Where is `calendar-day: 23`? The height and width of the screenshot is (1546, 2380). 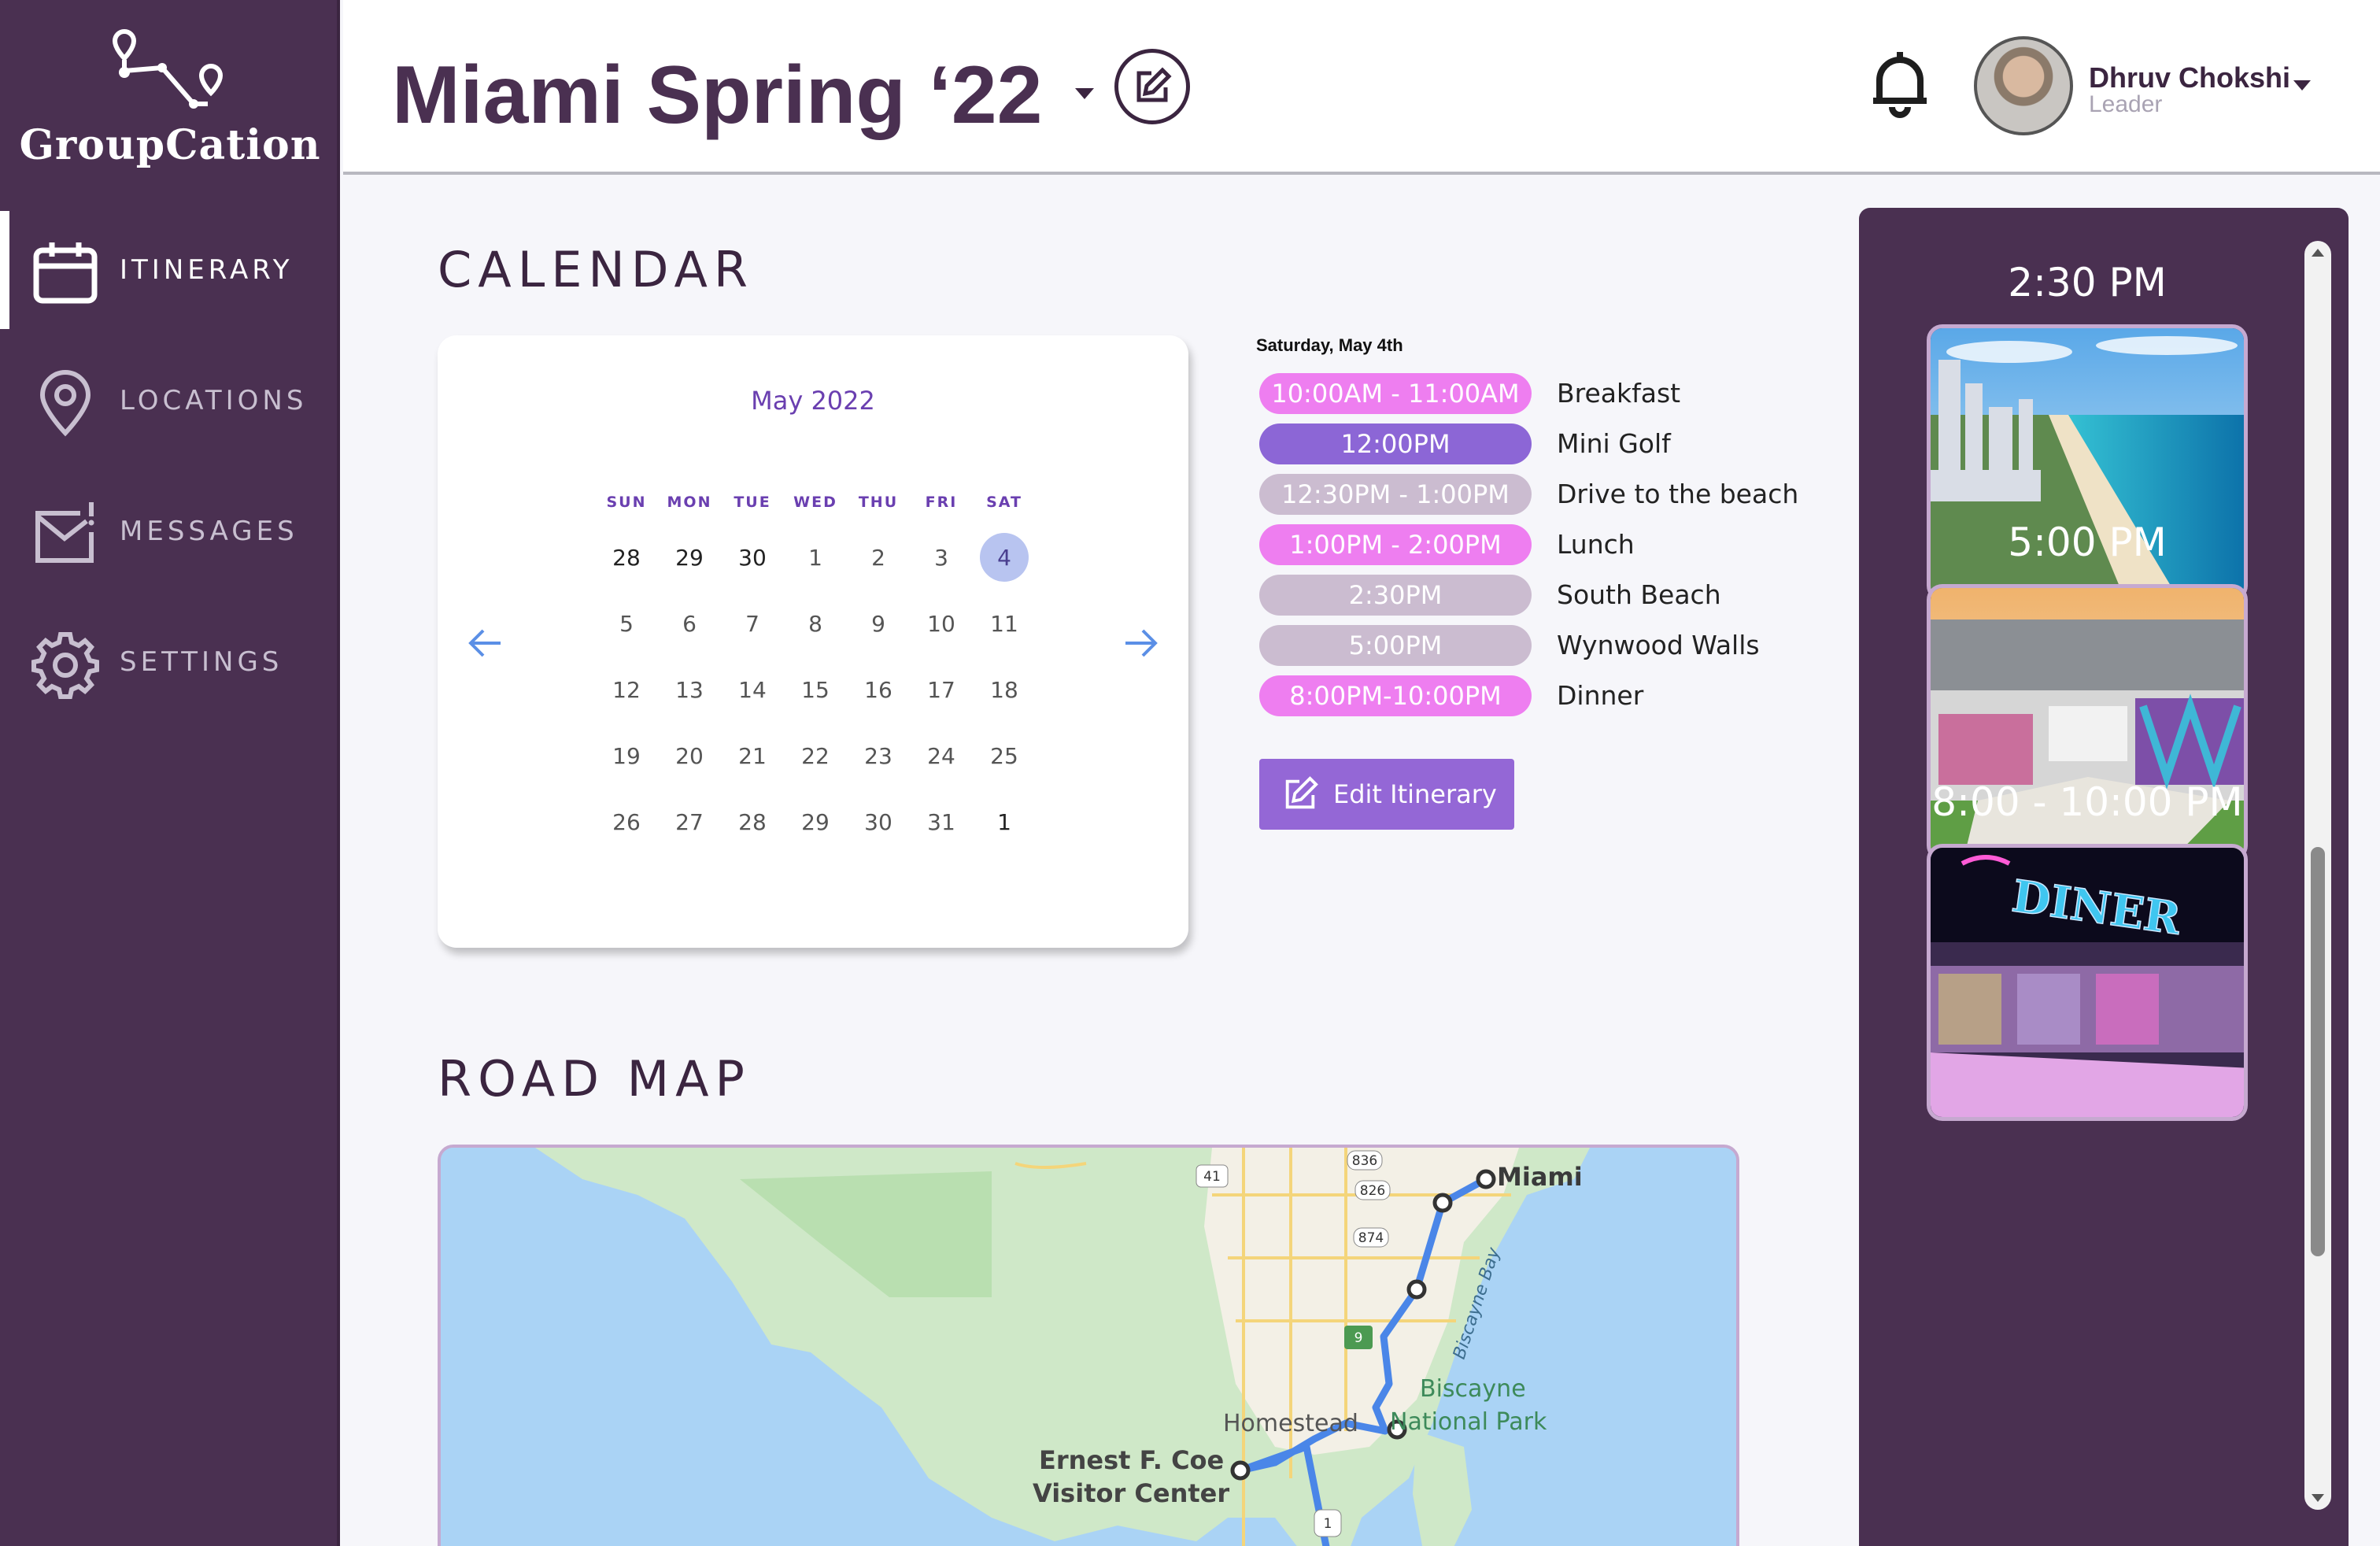
calendar-day: 23 is located at coordinates (879, 756).